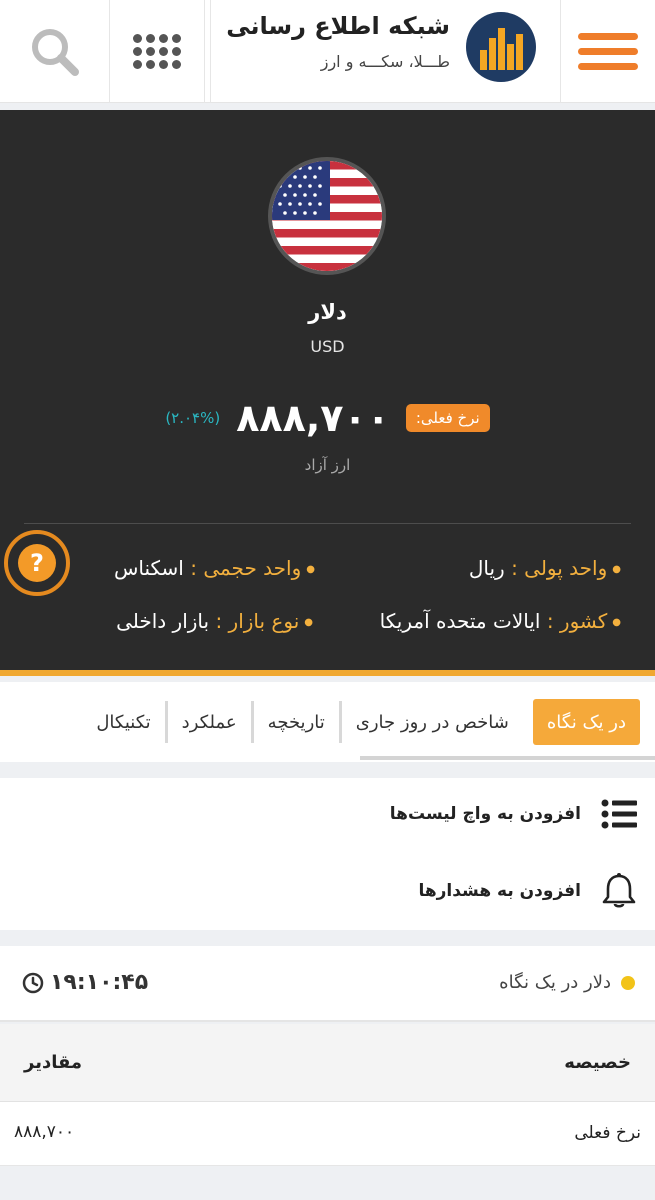 This screenshot has width=655, height=1200. Describe the element at coordinates (567, 982) in the screenshot. I see `glance-title: دلار در یک نگاه` at that location.